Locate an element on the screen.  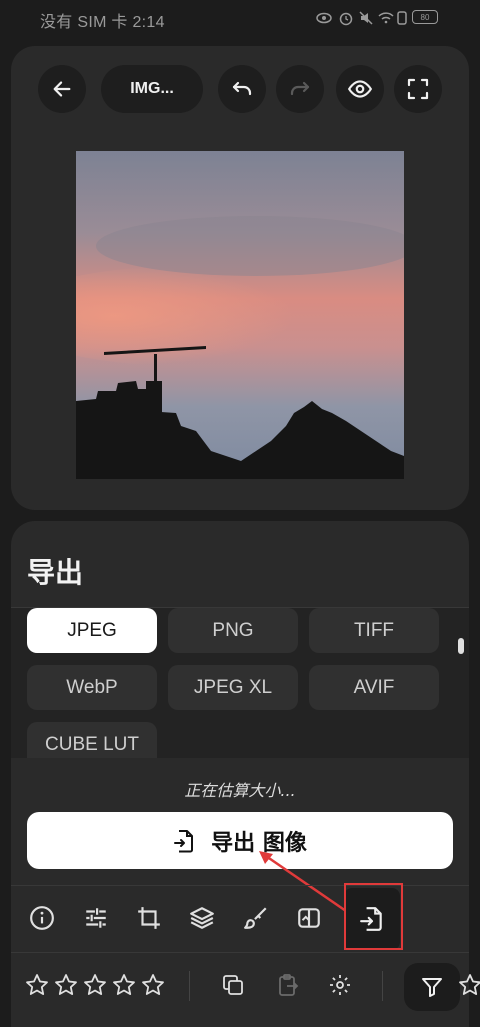
tool-bar is located at coordinates (240, 917).